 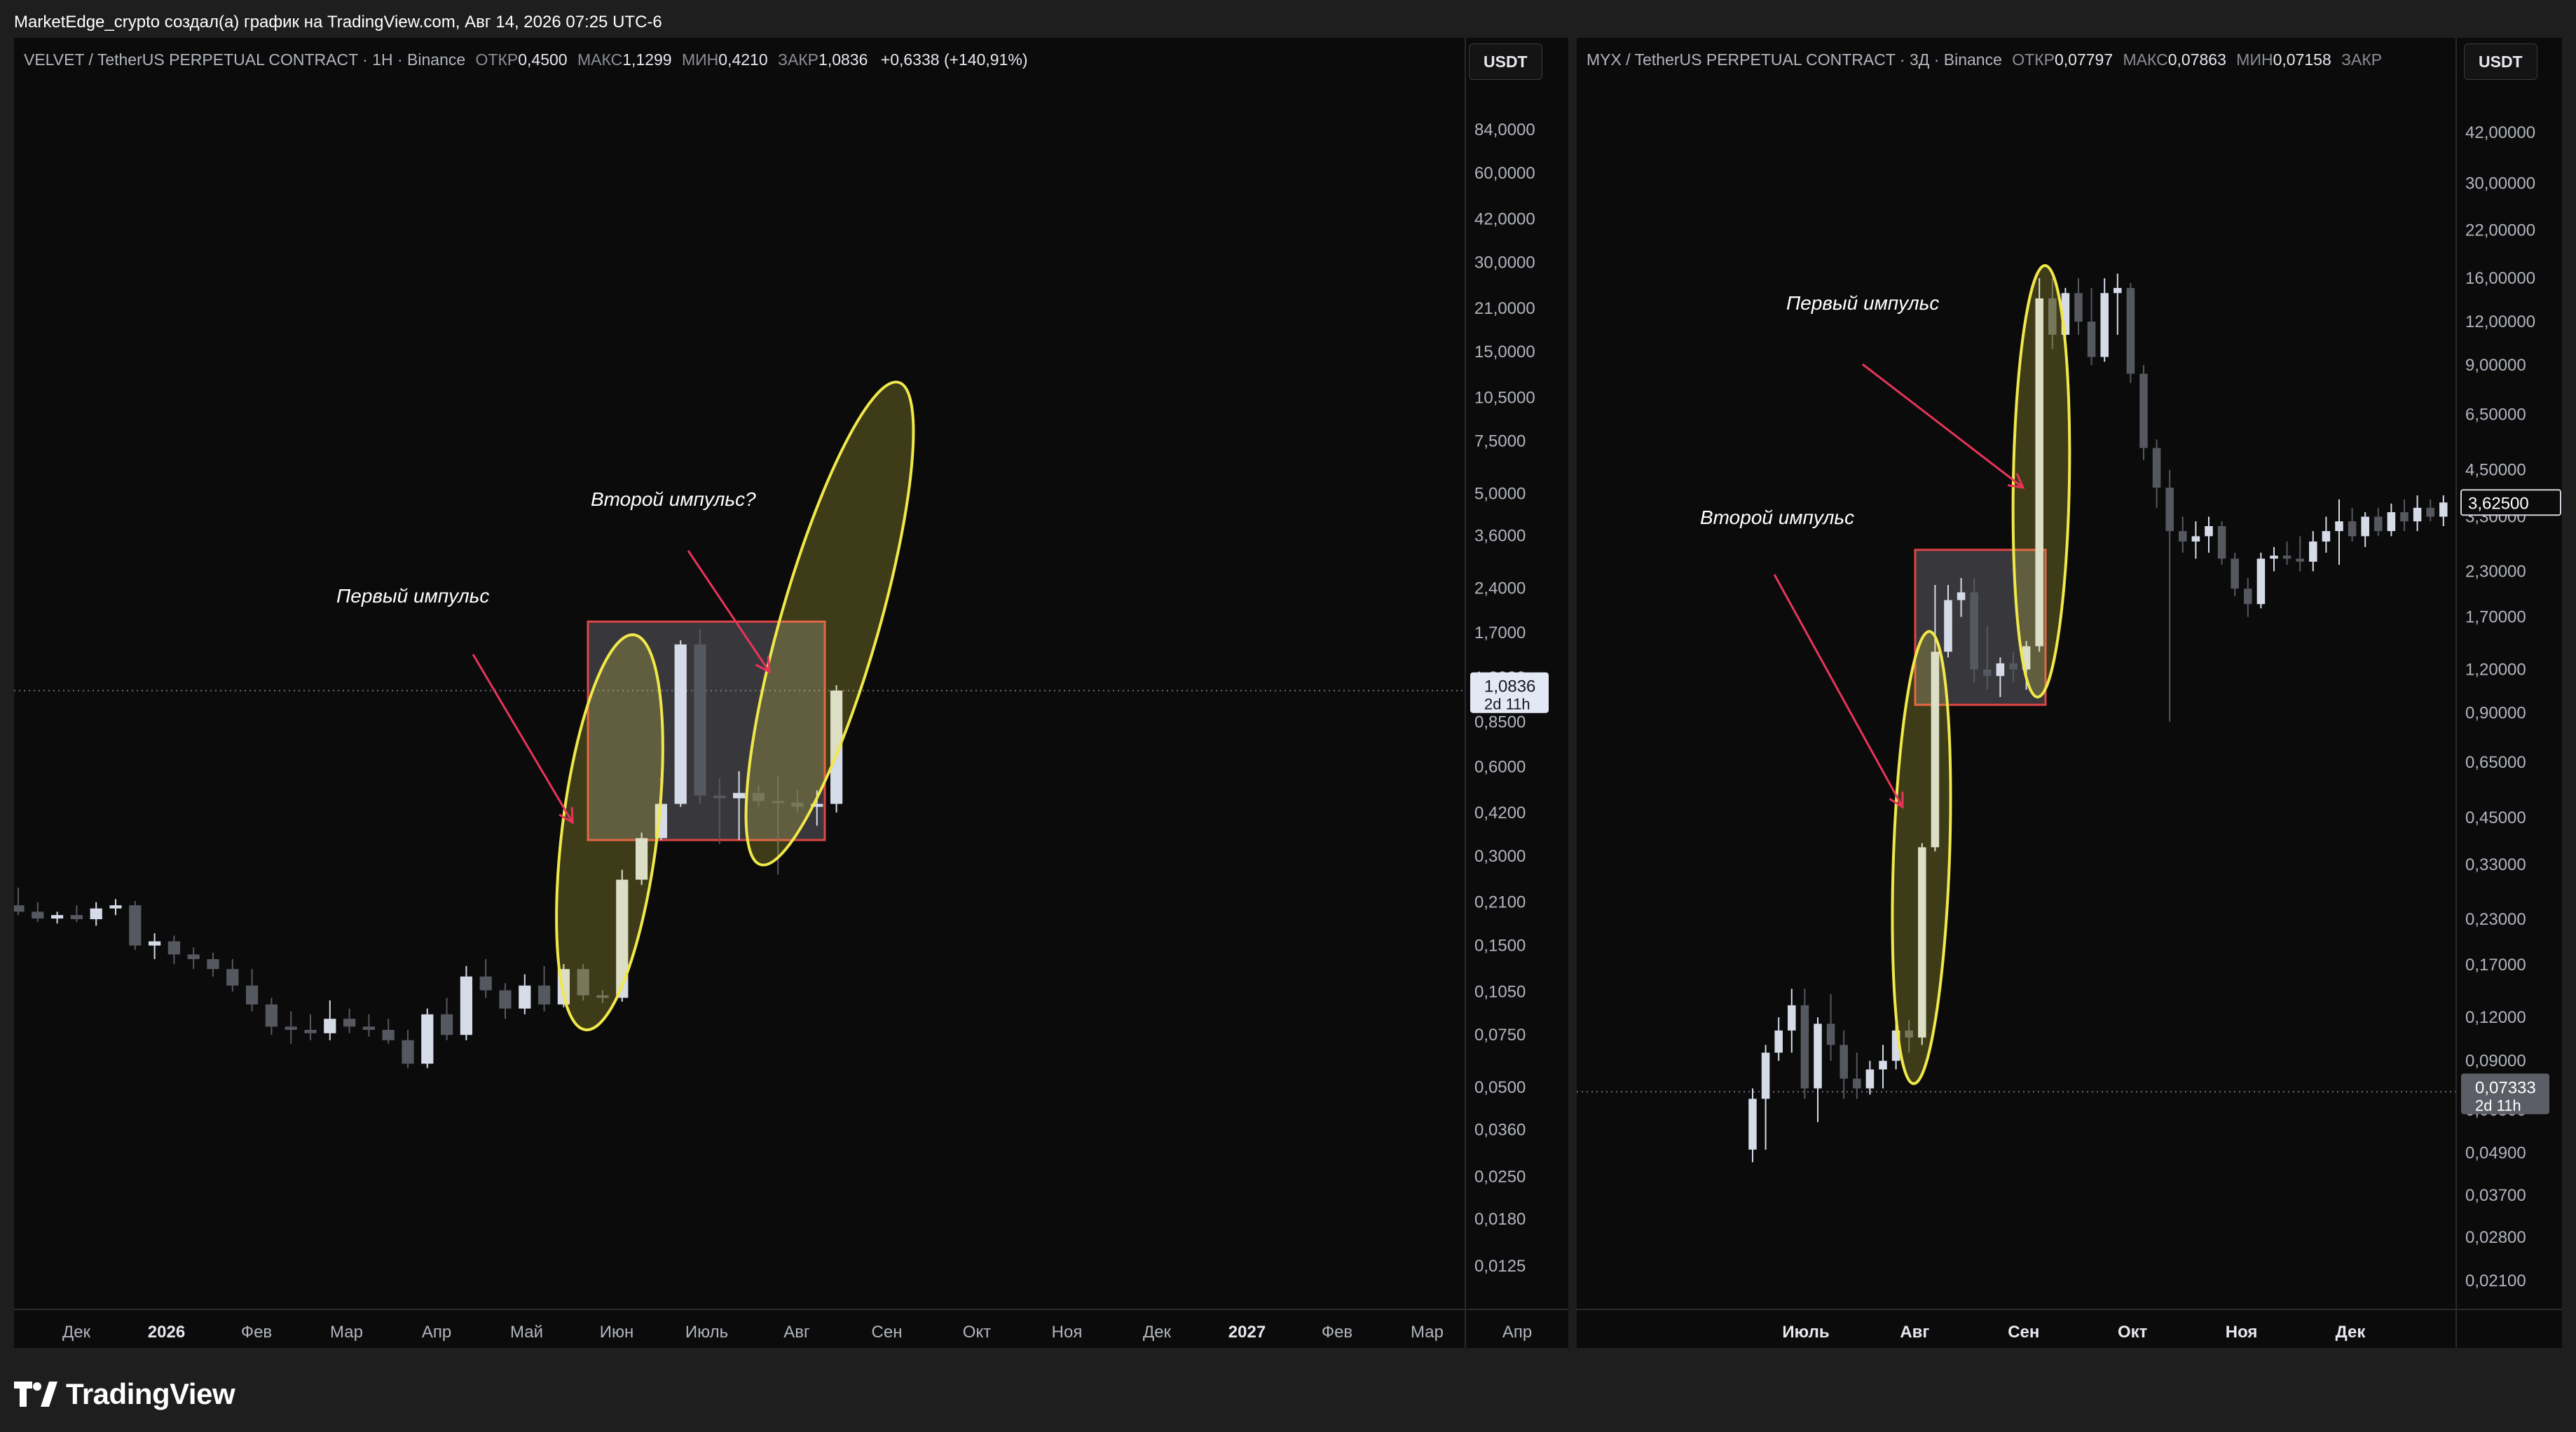 What do you see at coordinates (1504, 219) in the screenshot?
I see `price-tick-label: 42,0000` at bounding box center [1504, 219].